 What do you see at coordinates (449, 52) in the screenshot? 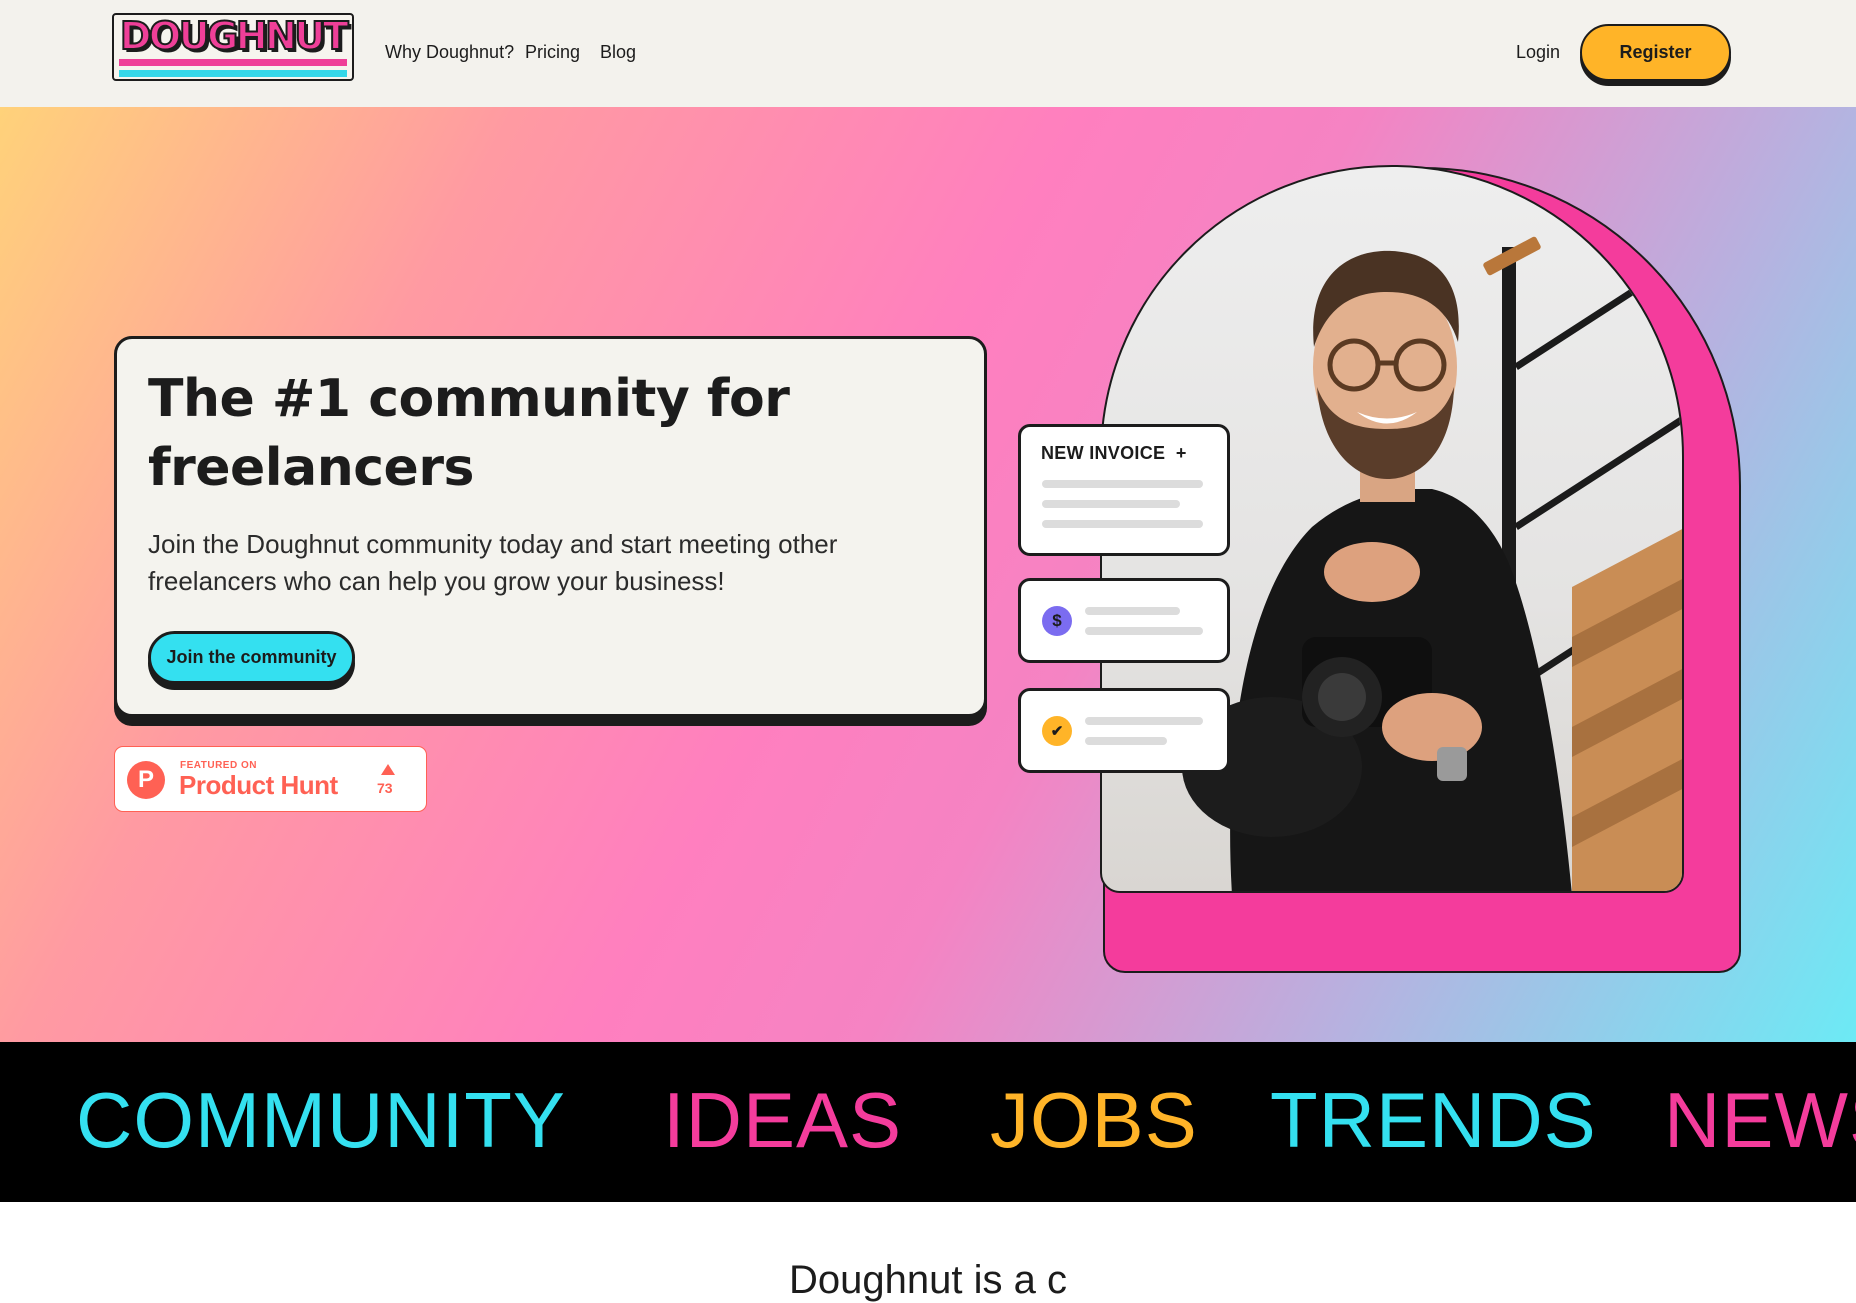
I see `nav-link-why-doughnut: Why Doughnut?` at bounding box center [449, 52].